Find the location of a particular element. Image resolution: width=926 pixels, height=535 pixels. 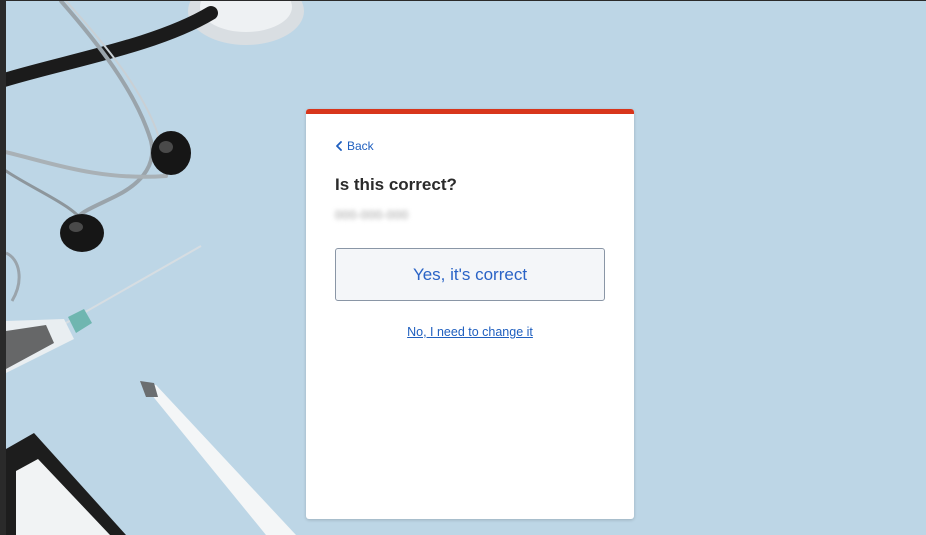

redacted-phone-number: 000-000-000 is located at coordinates (372, 215).